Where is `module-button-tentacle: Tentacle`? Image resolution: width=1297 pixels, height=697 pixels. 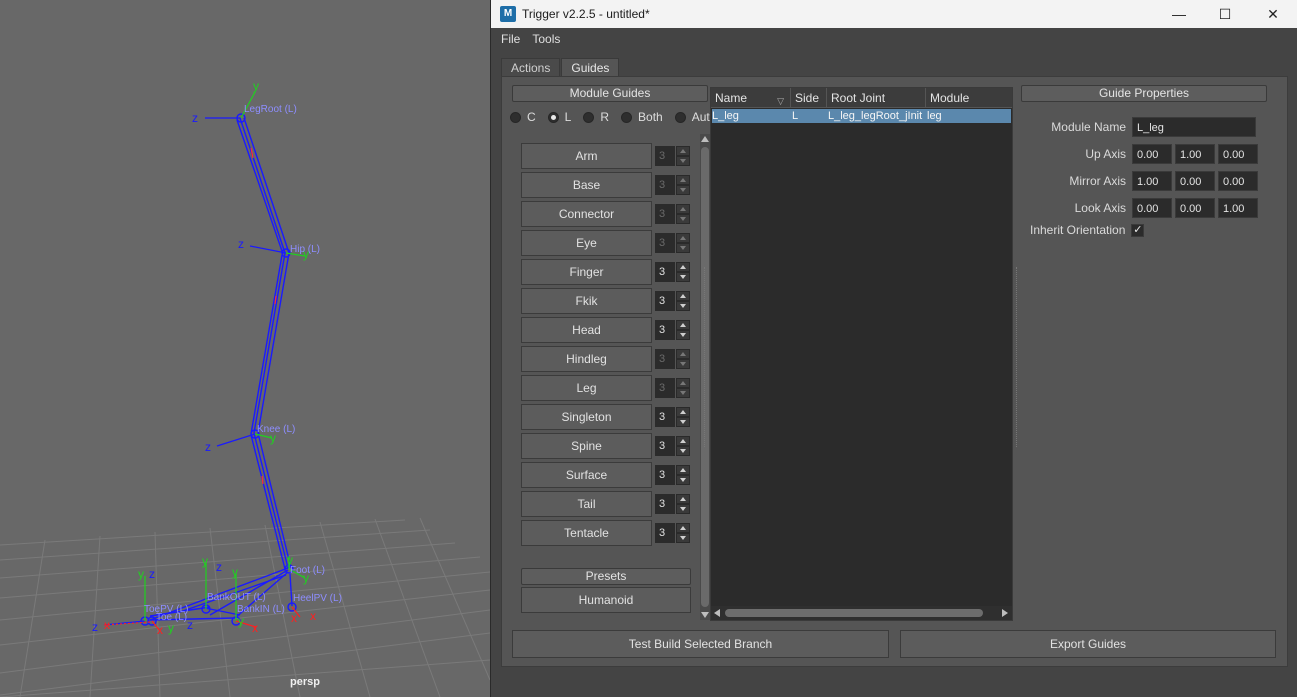
module-button-tentacle: Tentacle is located at coordinates (586, 533).